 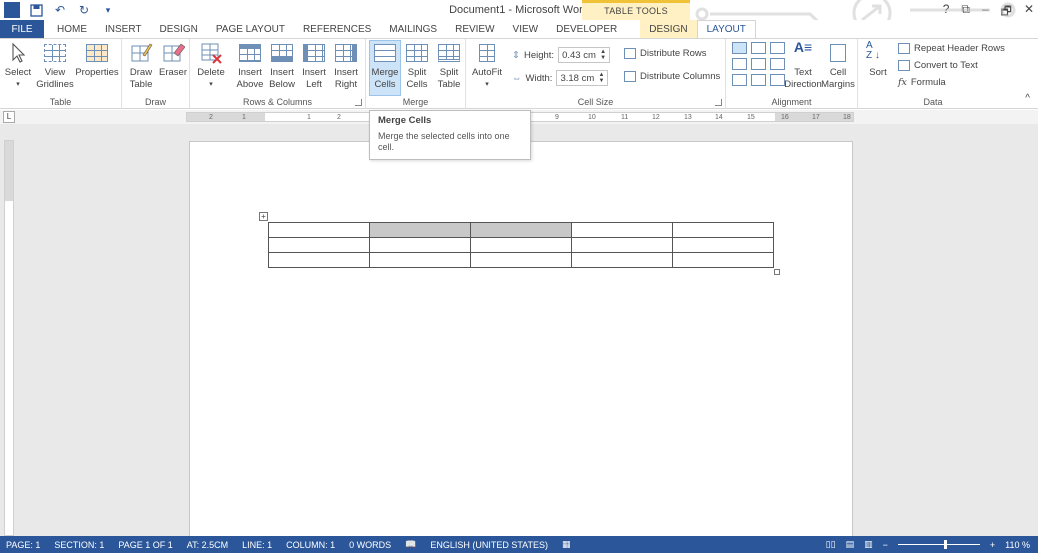 What do you see at coordinates (1017, 545) in the screenshot?
I see `zoom-level: 110 %` at bounding box center [1017, 545].